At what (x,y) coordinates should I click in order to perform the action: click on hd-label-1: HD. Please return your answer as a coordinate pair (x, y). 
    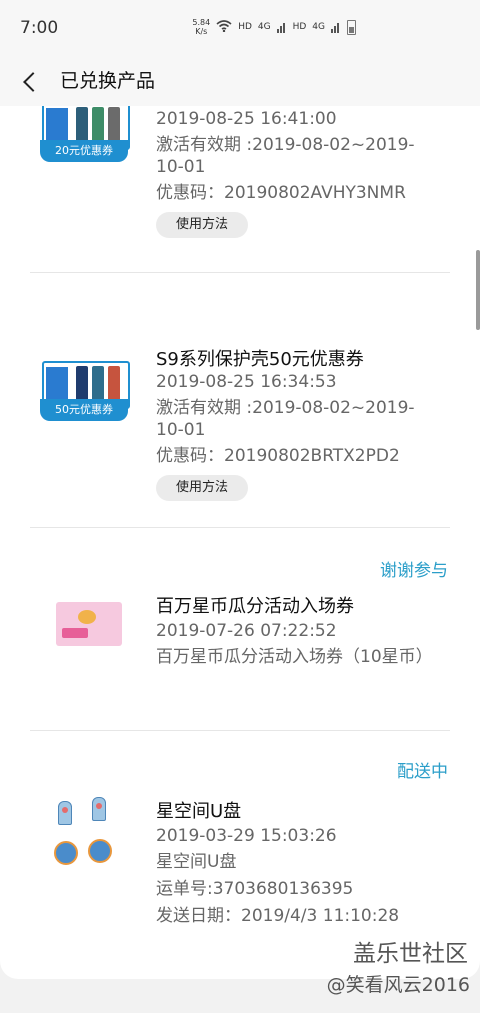
    Looking at the image, I should click on (245, 27).